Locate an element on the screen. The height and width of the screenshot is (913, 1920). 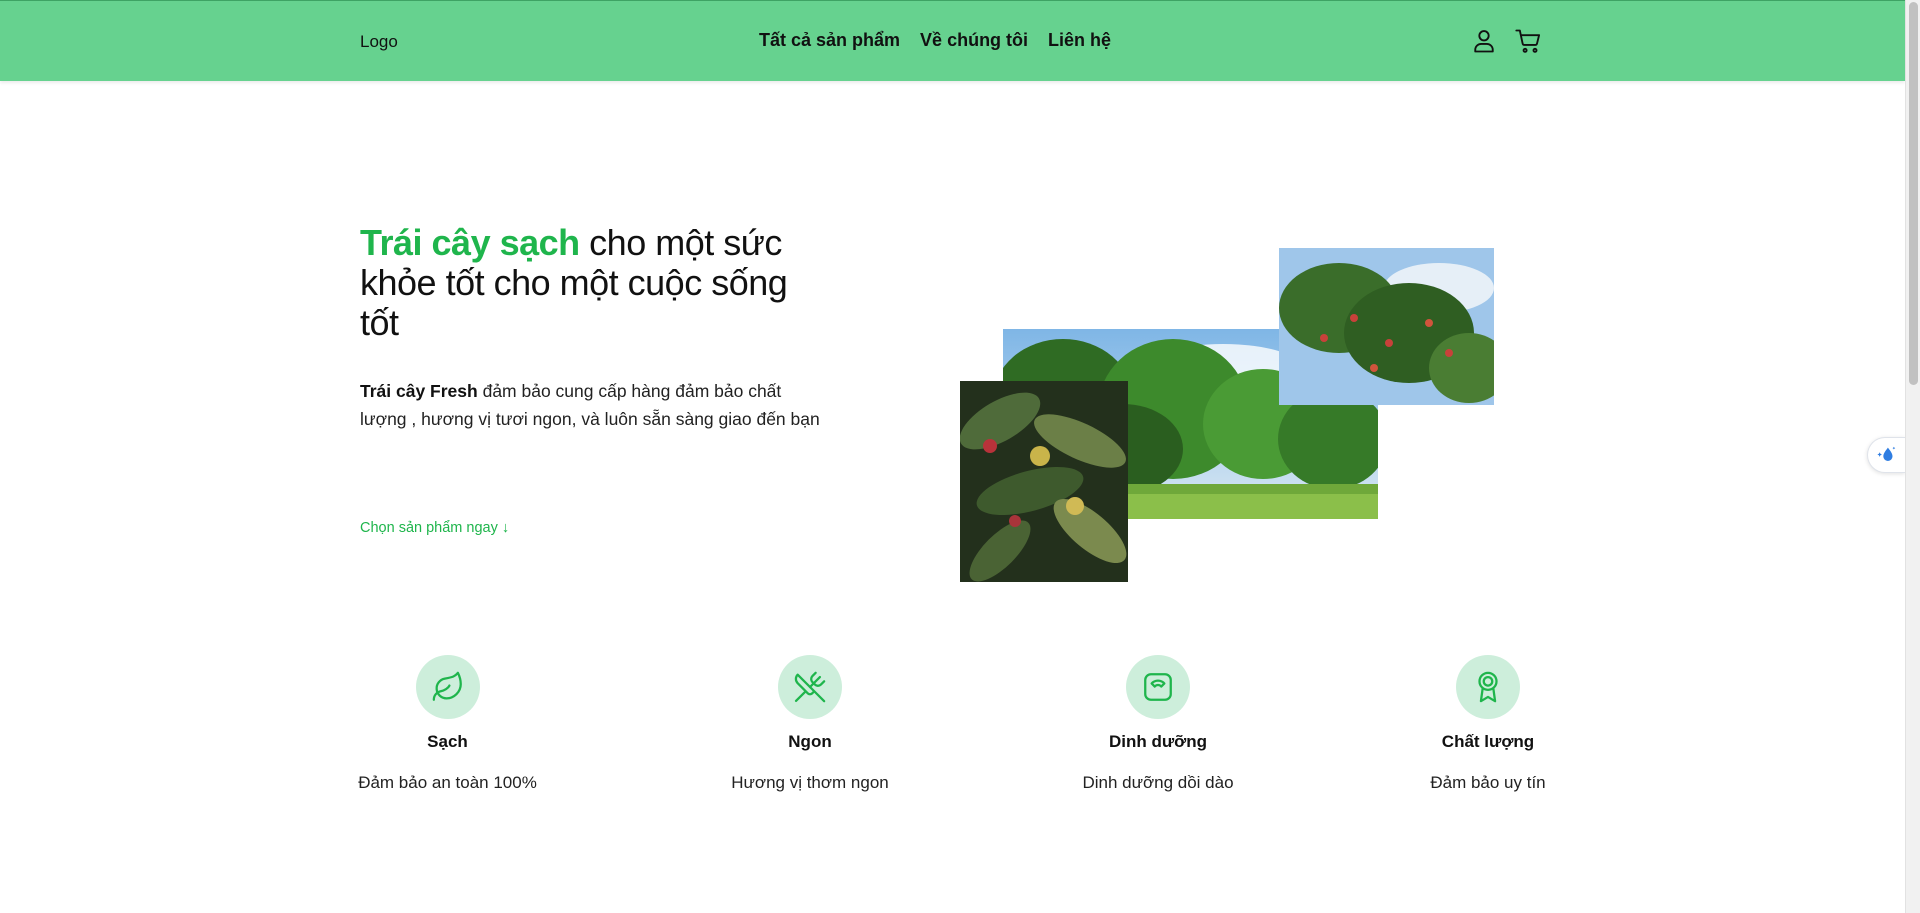
brand-name: Trái cây Fresh is located at coordinates (419, 391).